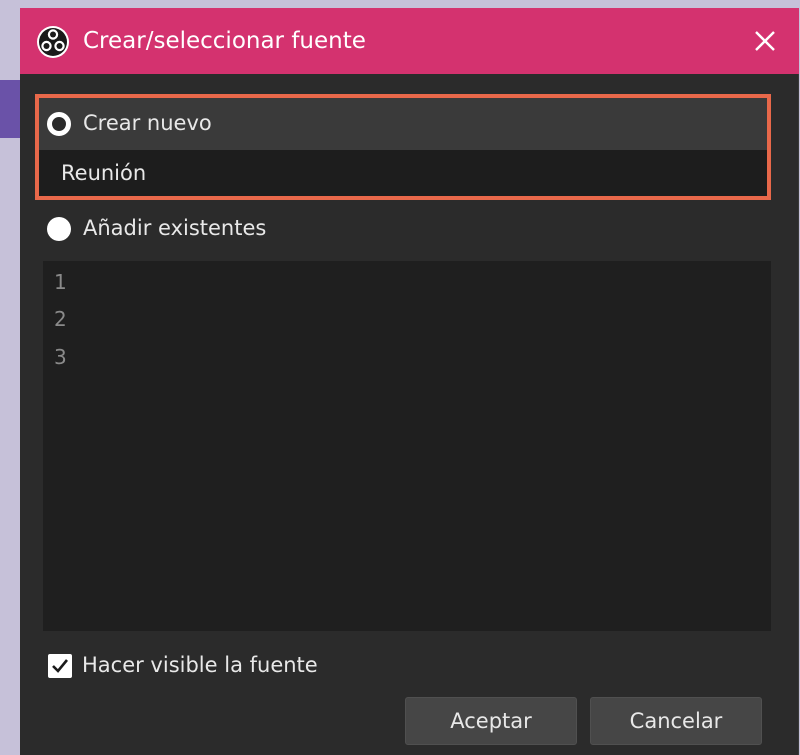 The width and height of the screenshot is (800, 755). What do you see at coordinates (676, 721) in the screenshot?
I see `cancel-button: Cancelar` at bounding box center [676, 721].